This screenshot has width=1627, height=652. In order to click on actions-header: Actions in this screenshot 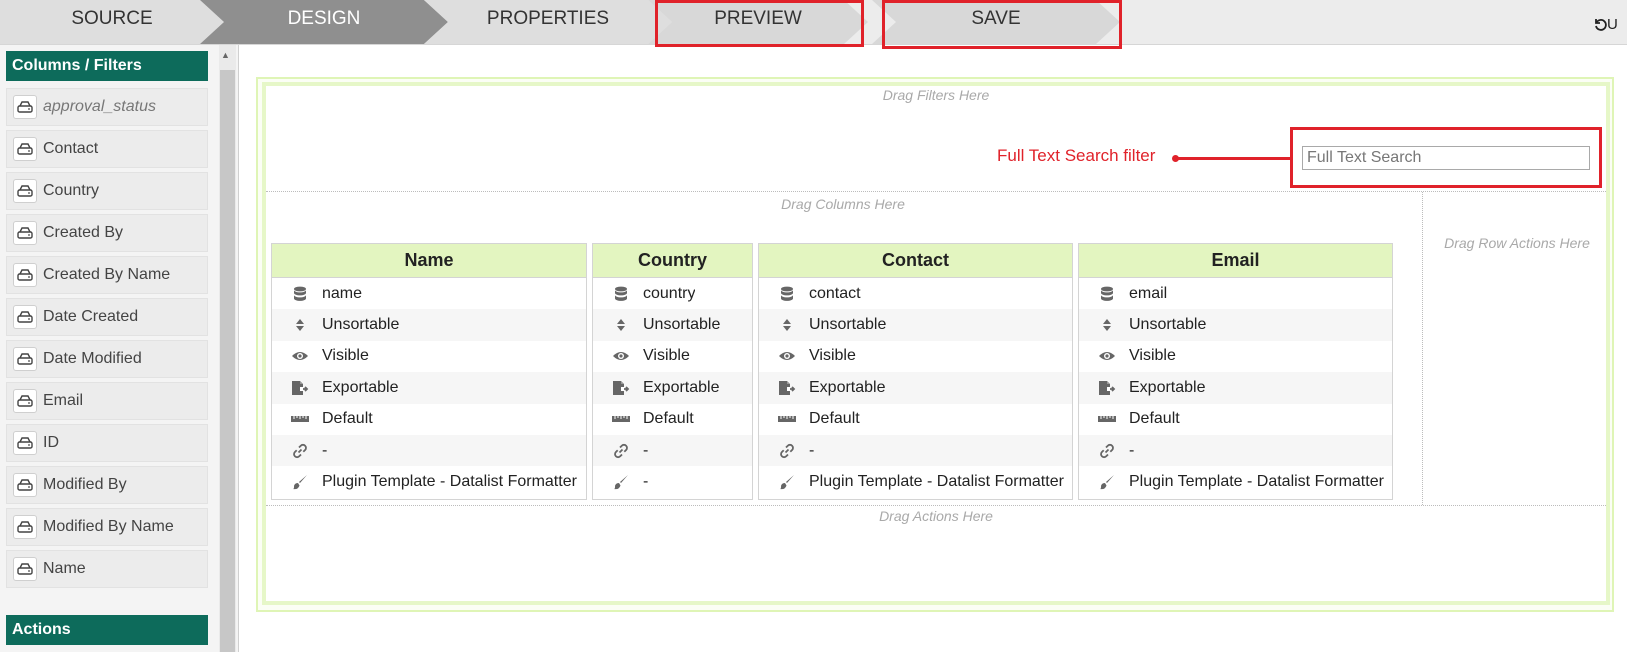, I will do `click(107, 630)`.